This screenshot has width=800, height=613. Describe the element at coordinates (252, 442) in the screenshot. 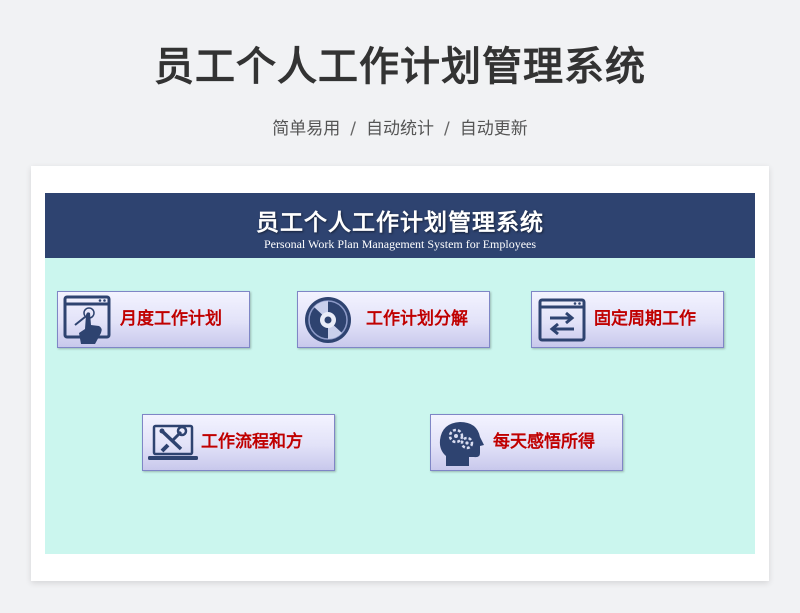

I see `workflow-label: 工作流程和方` at that location.